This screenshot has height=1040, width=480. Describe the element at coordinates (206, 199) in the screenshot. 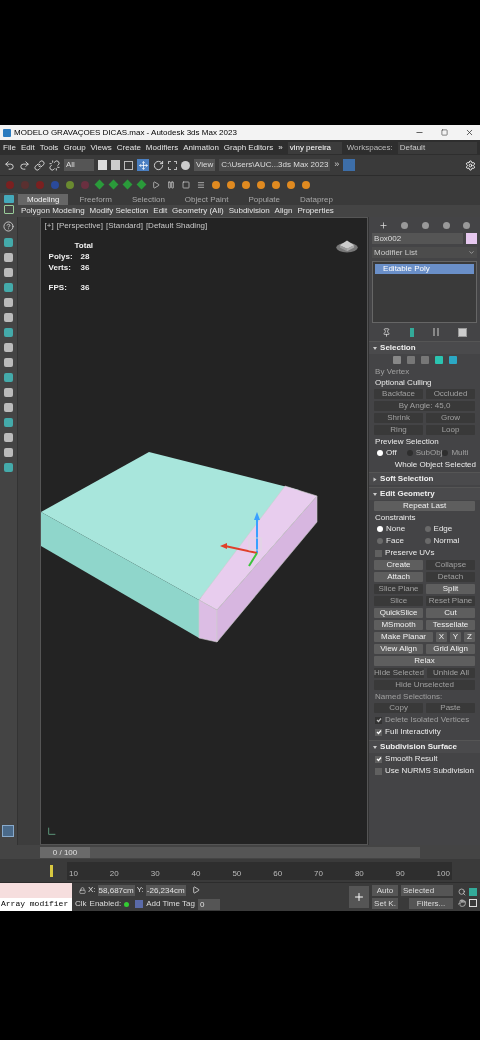

I see `ribbon-tab: Object Paint` at that location.